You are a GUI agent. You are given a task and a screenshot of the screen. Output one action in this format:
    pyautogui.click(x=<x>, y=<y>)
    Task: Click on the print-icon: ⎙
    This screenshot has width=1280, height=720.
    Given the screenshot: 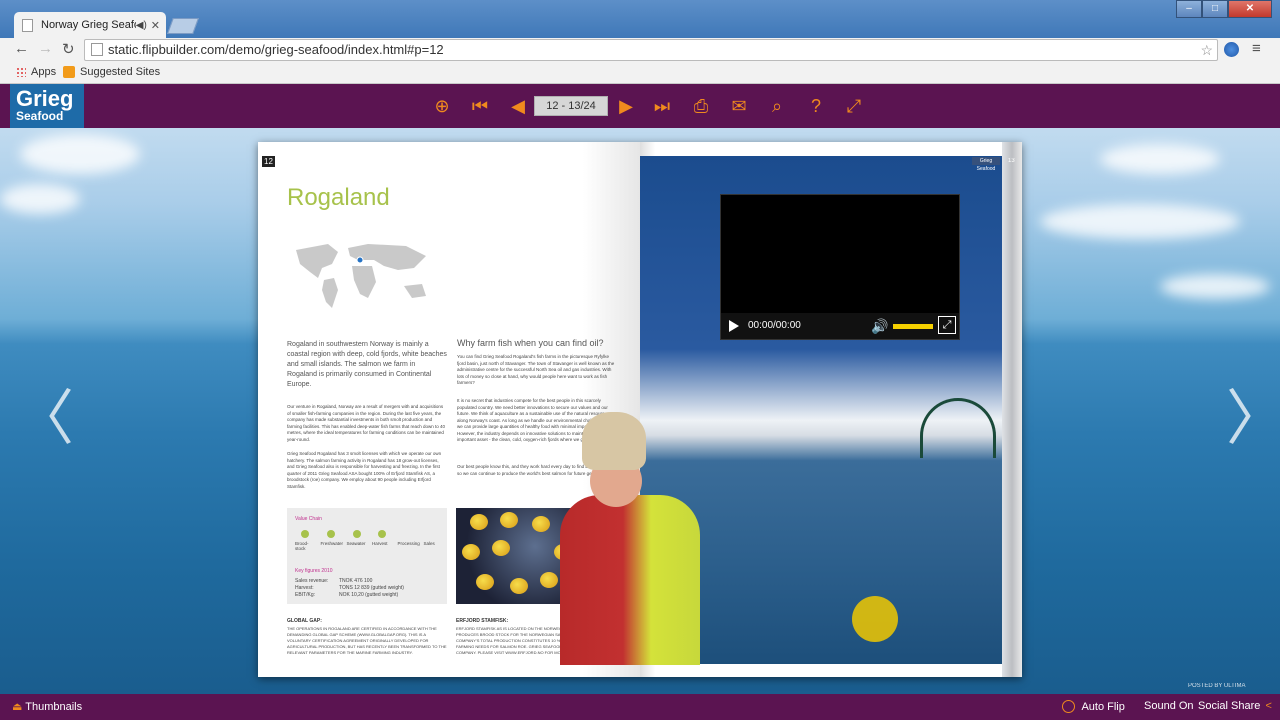 What is the action you would take?
    pyautogui.click(x=701, y=106)
    